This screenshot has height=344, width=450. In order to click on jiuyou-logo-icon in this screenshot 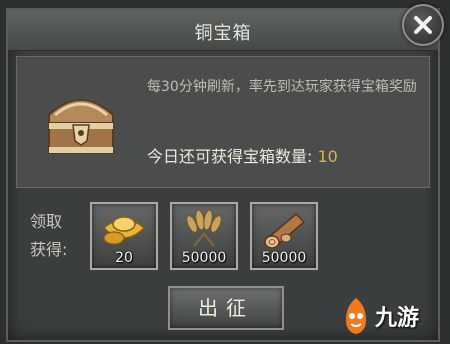, I will do `click(356, 316)`.